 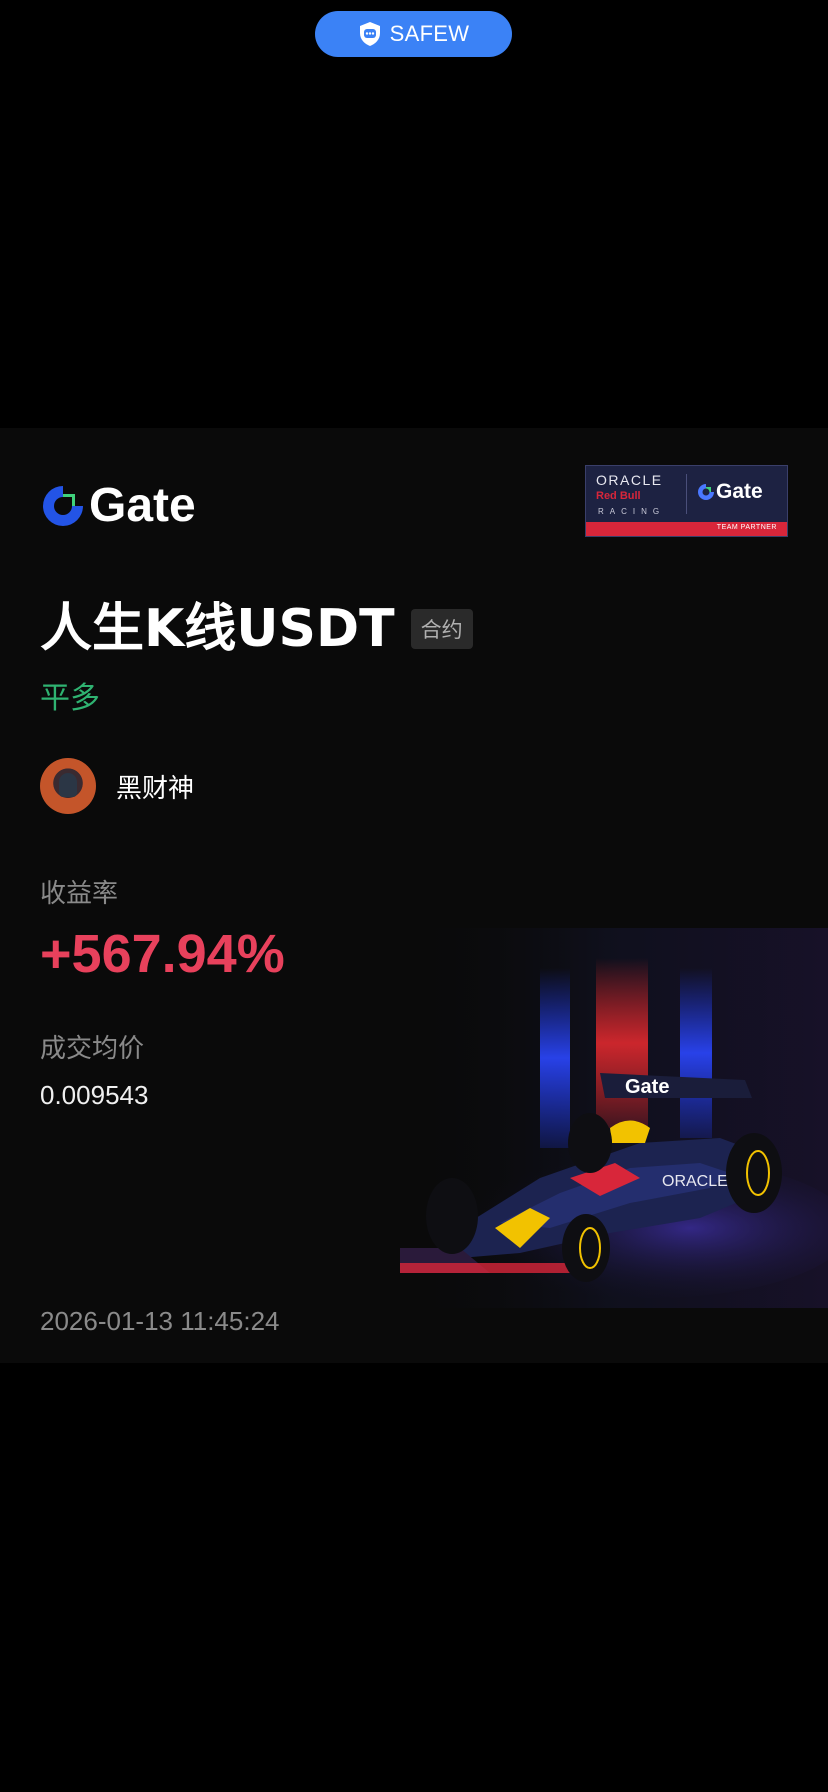 I want to click on svg-text: ORACLE, so click(x=695, y=1181).